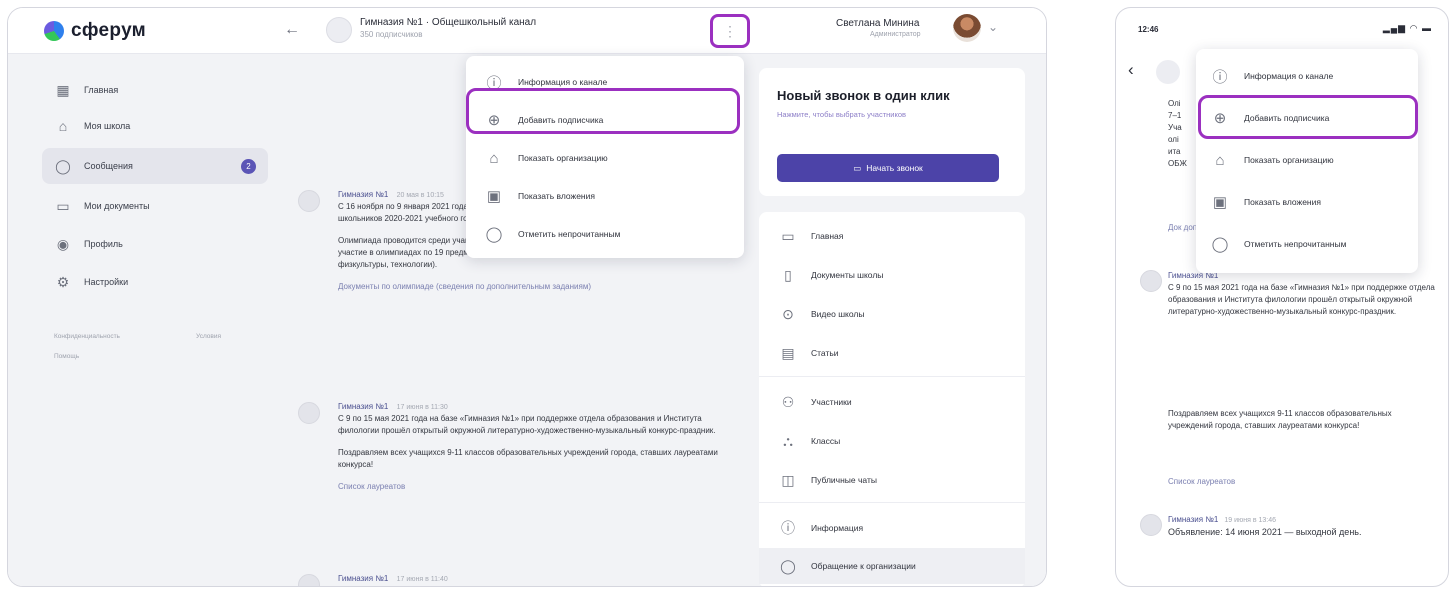 The height and width of the screenshot is (591, 1453). I want to click on user-name: Светлана Минина, so click(877, 23).